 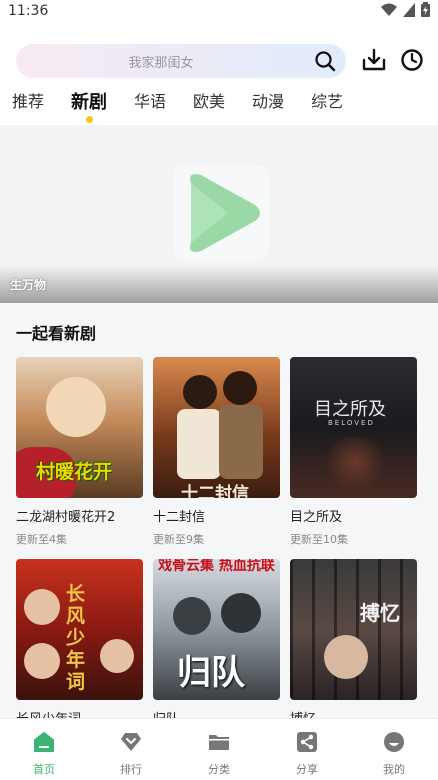 What do you see at coordinates (374, 60) in the screenshot?
I see `download-icon` at bounding box center [374, 60].